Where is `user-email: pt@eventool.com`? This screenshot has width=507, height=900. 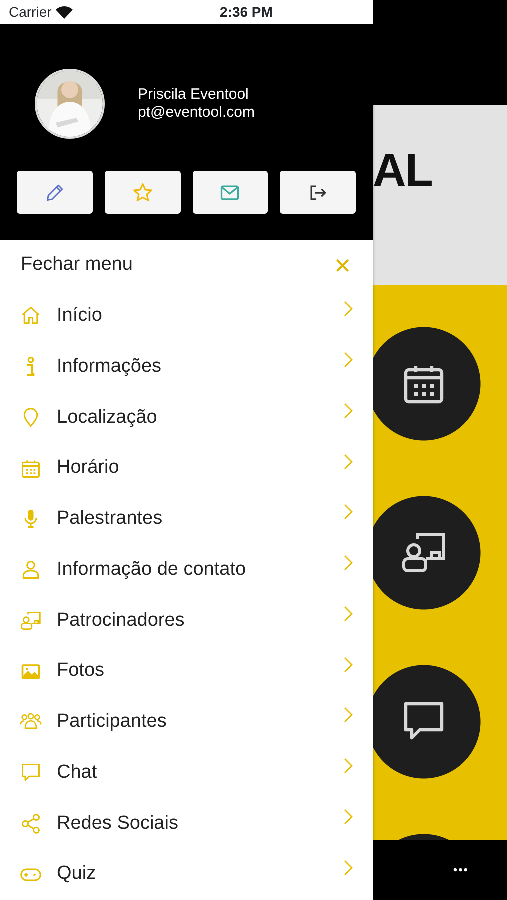
user-email: pt@eventool.com is located at coordinates (196, 113).